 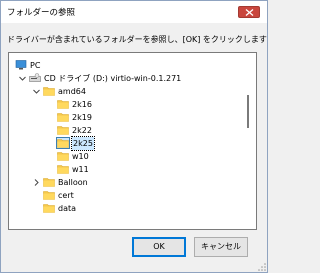 What do you see at coordinates (125, 182) in the screenshot?
I see `tree-item: Balloon` at bounding box center [125, 182].